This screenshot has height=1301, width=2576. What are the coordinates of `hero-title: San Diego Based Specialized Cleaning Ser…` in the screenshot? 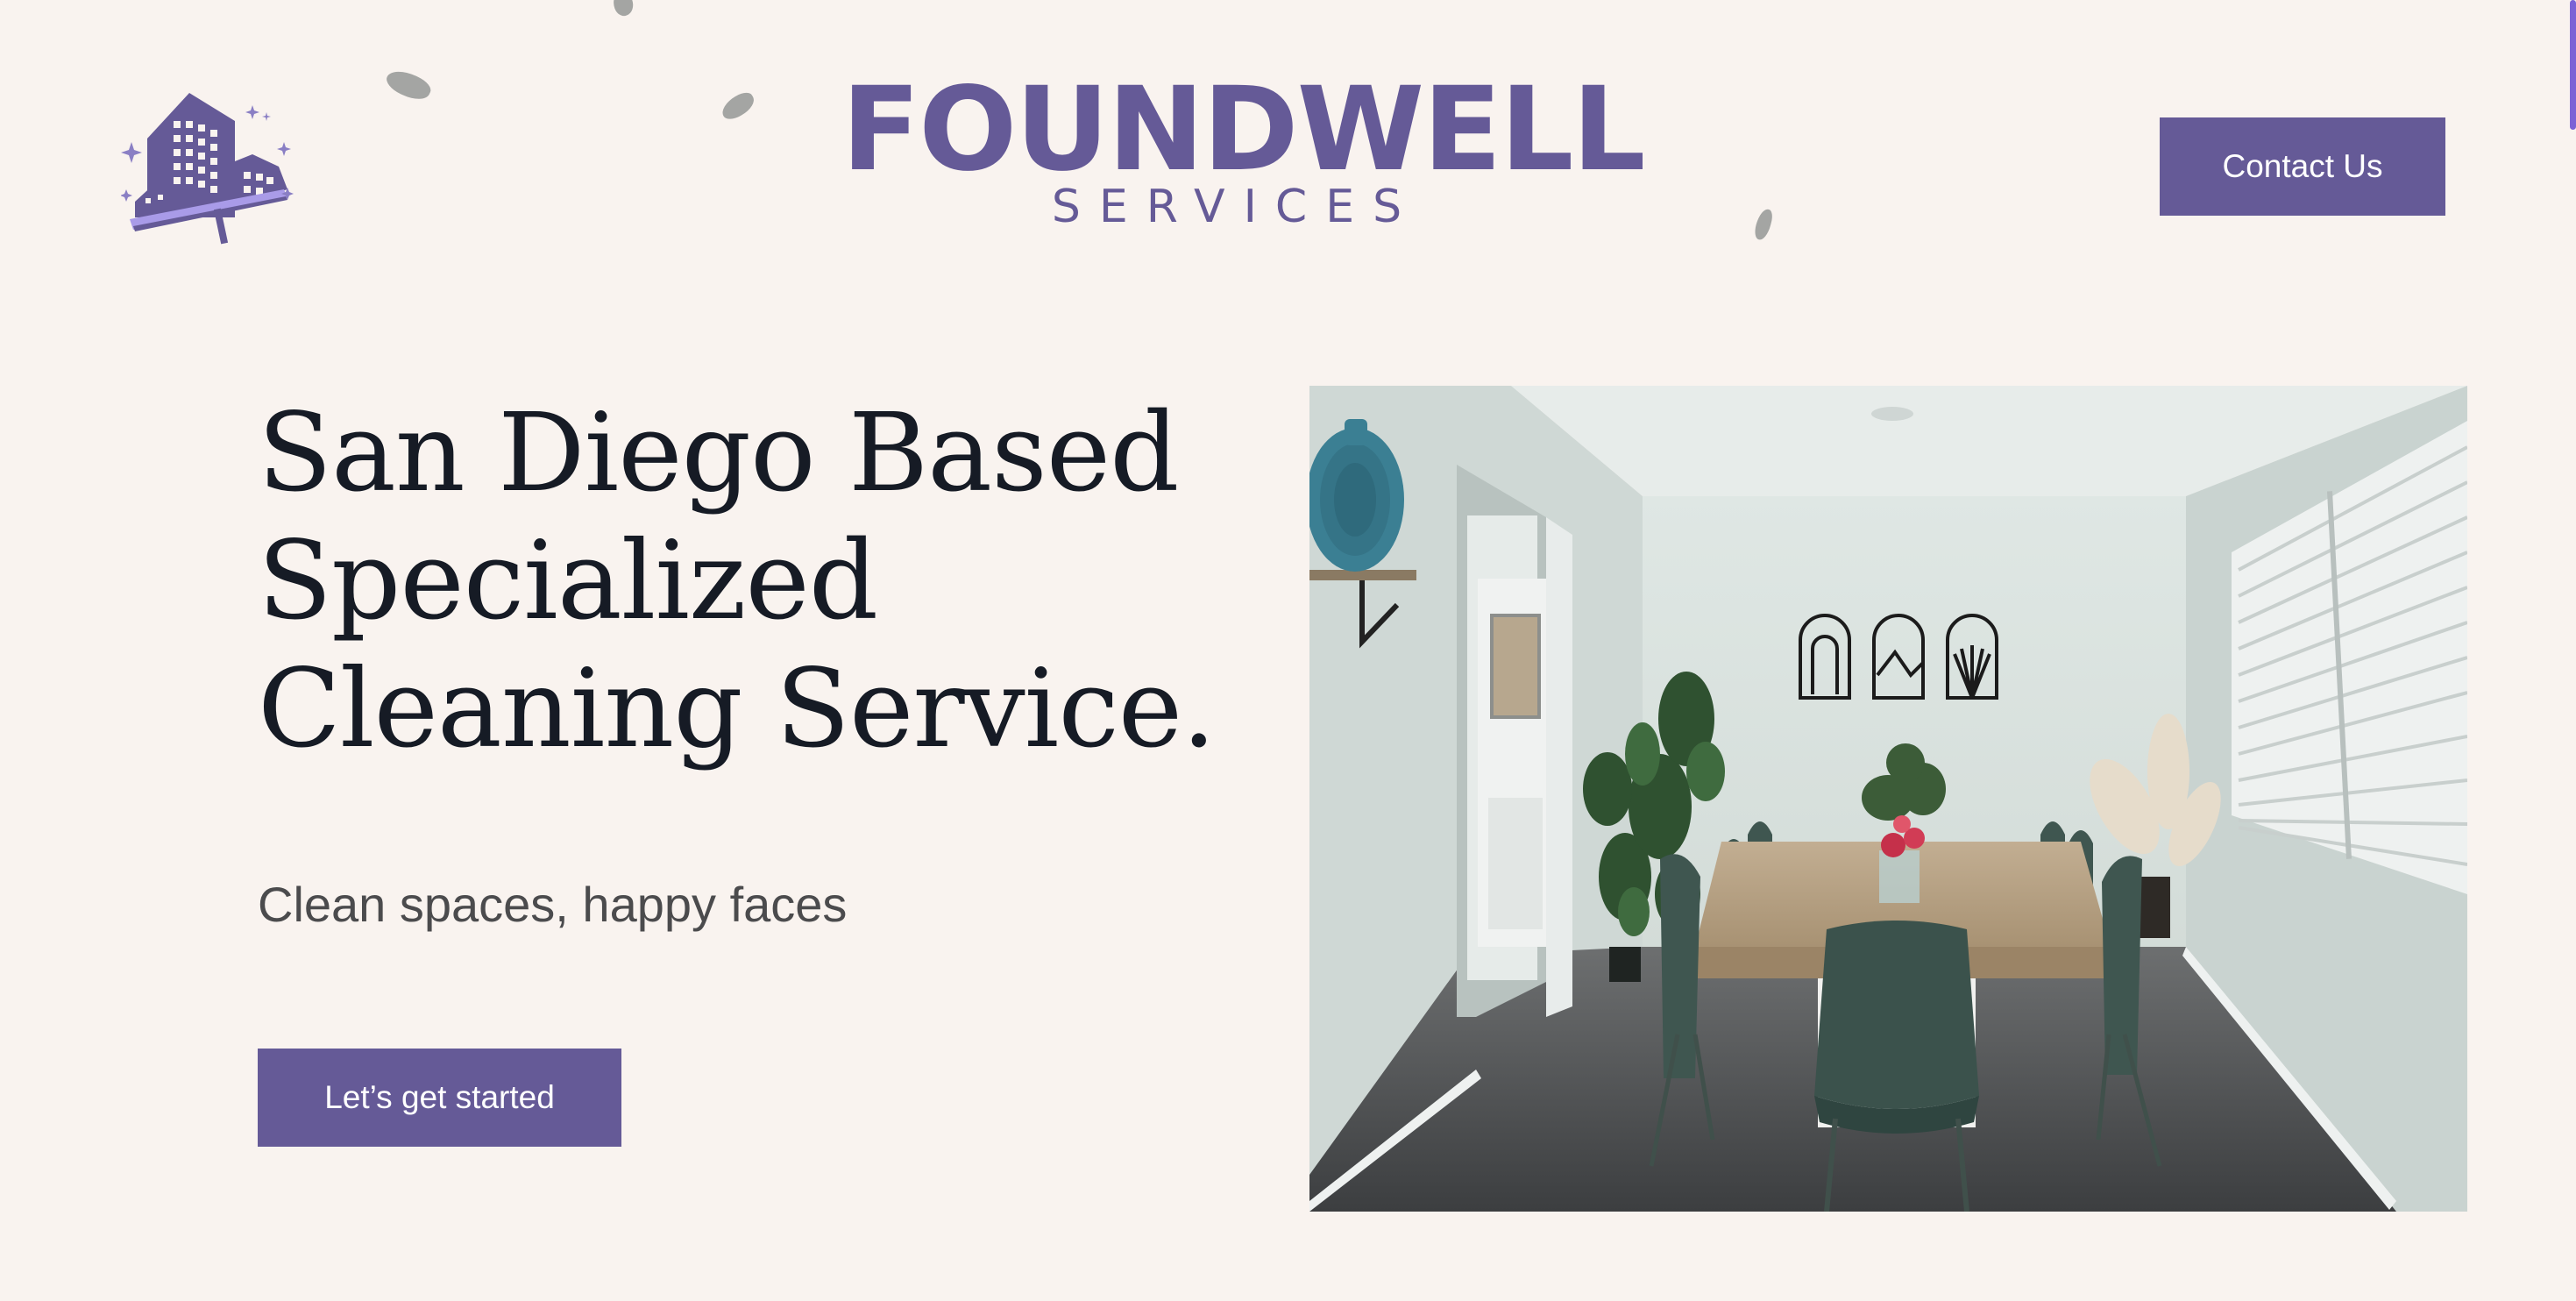 It's located at (783, 581).